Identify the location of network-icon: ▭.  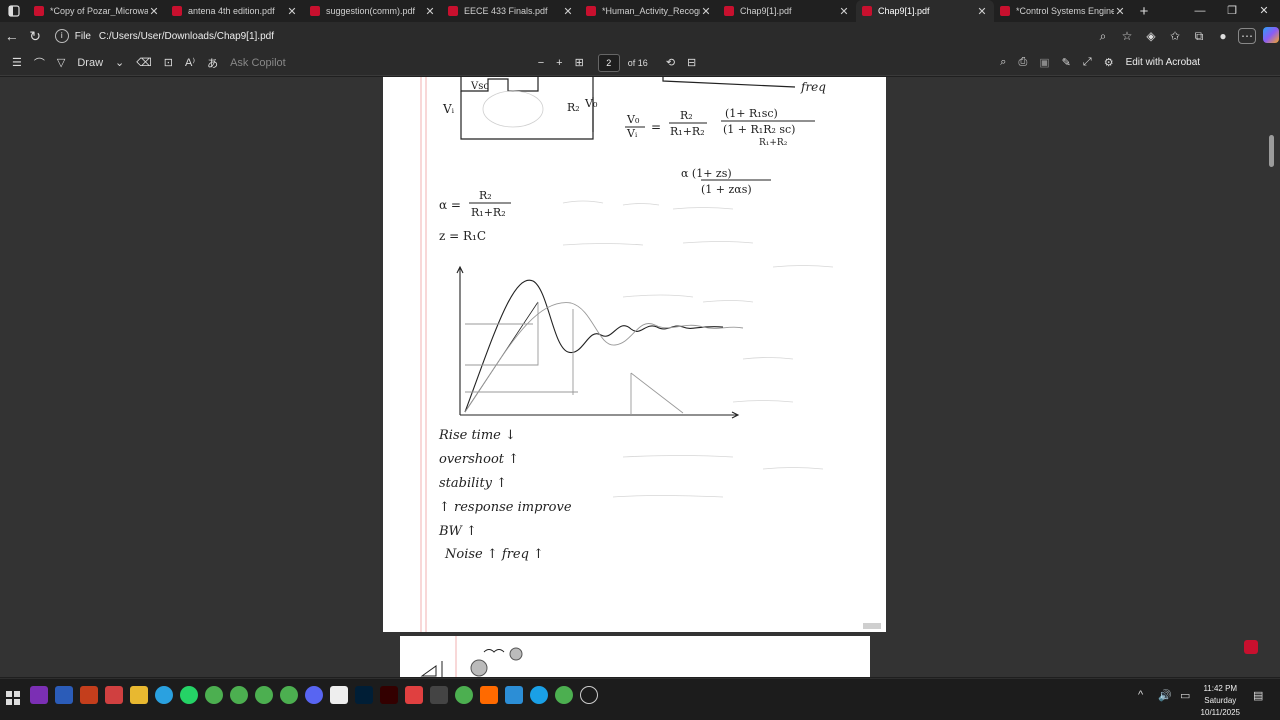
(1185, 695).